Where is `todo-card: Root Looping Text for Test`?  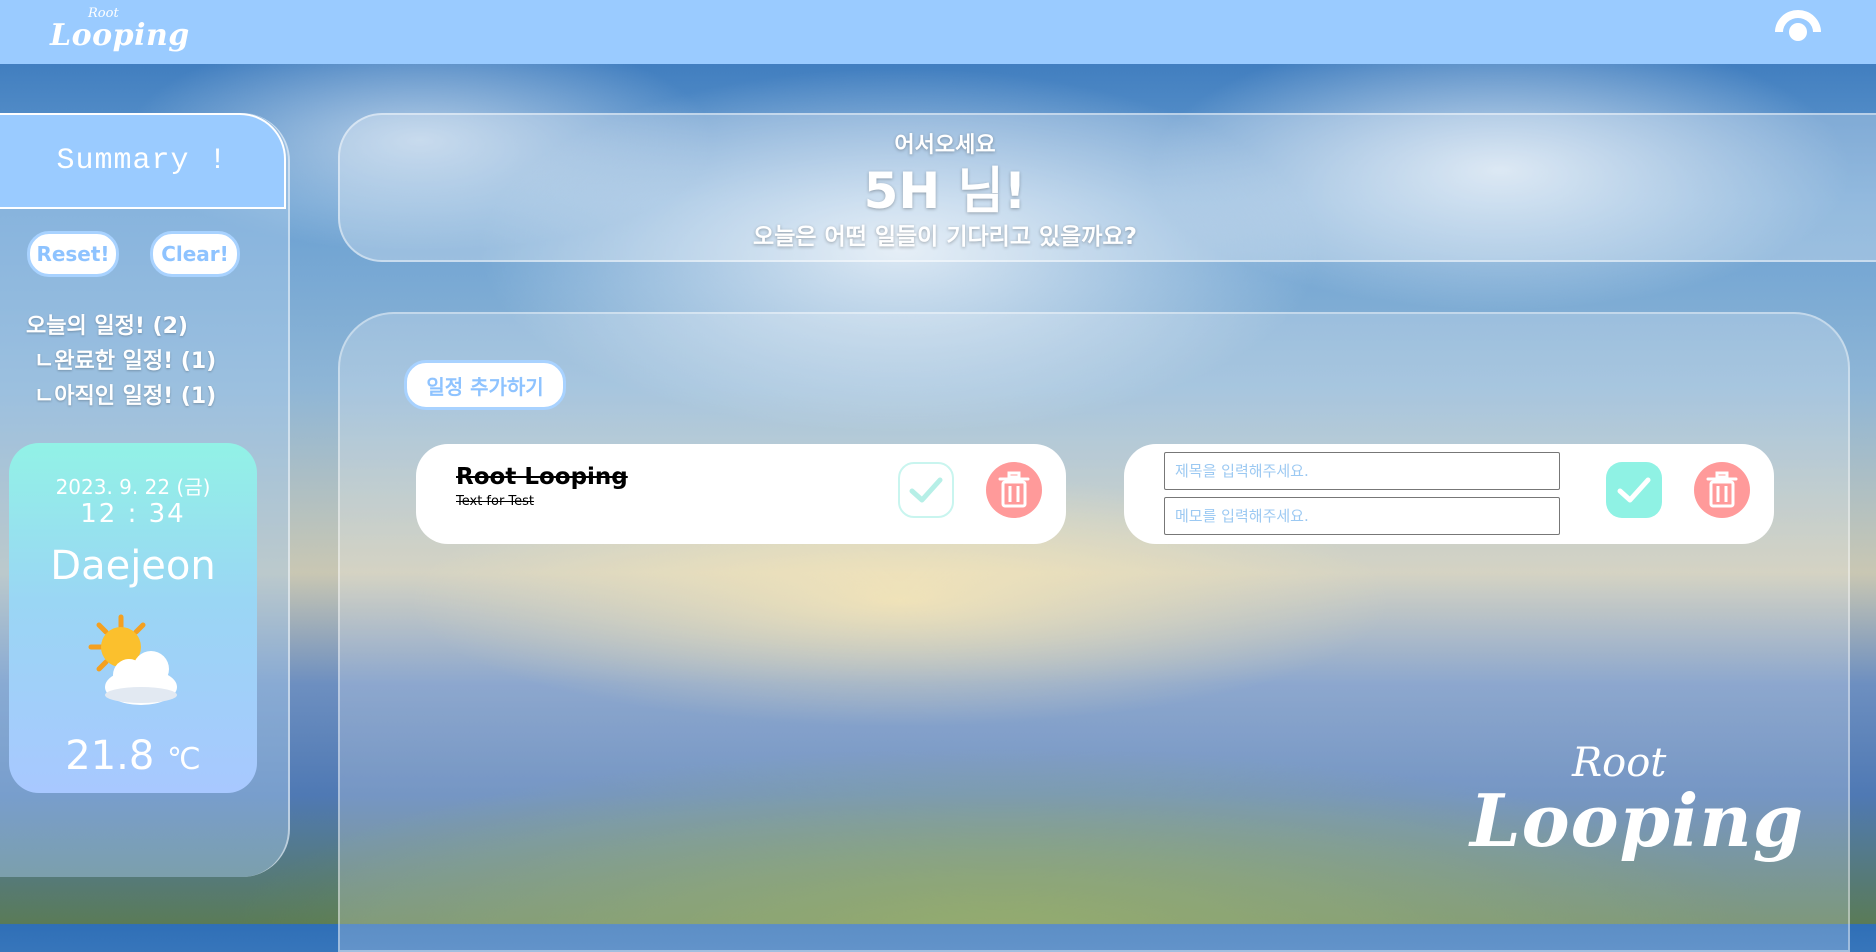
todo-card: Root Looping Text for Test is located at coordinates (741, 494).